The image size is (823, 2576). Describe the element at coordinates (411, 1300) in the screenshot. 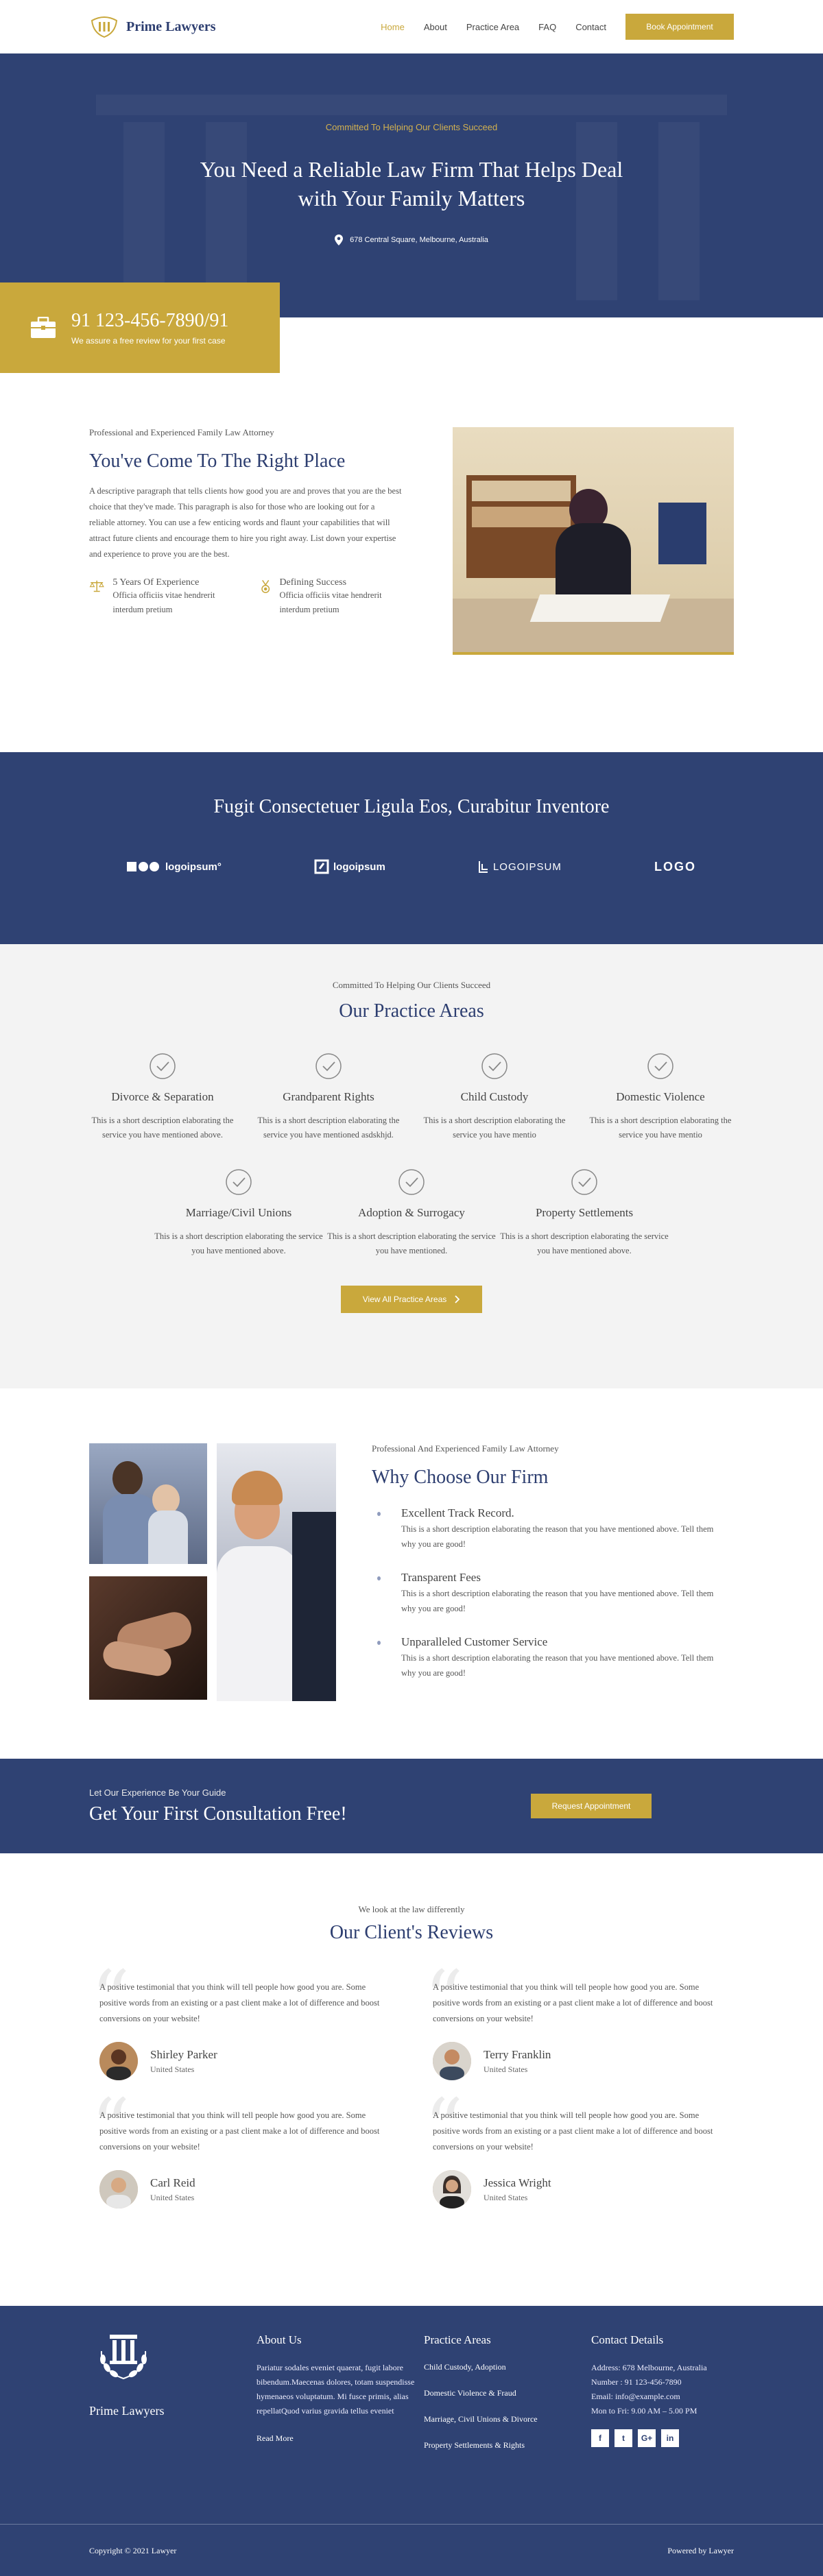

I see `view-all-practice-areas-button: View All Practice Areas` at that location.